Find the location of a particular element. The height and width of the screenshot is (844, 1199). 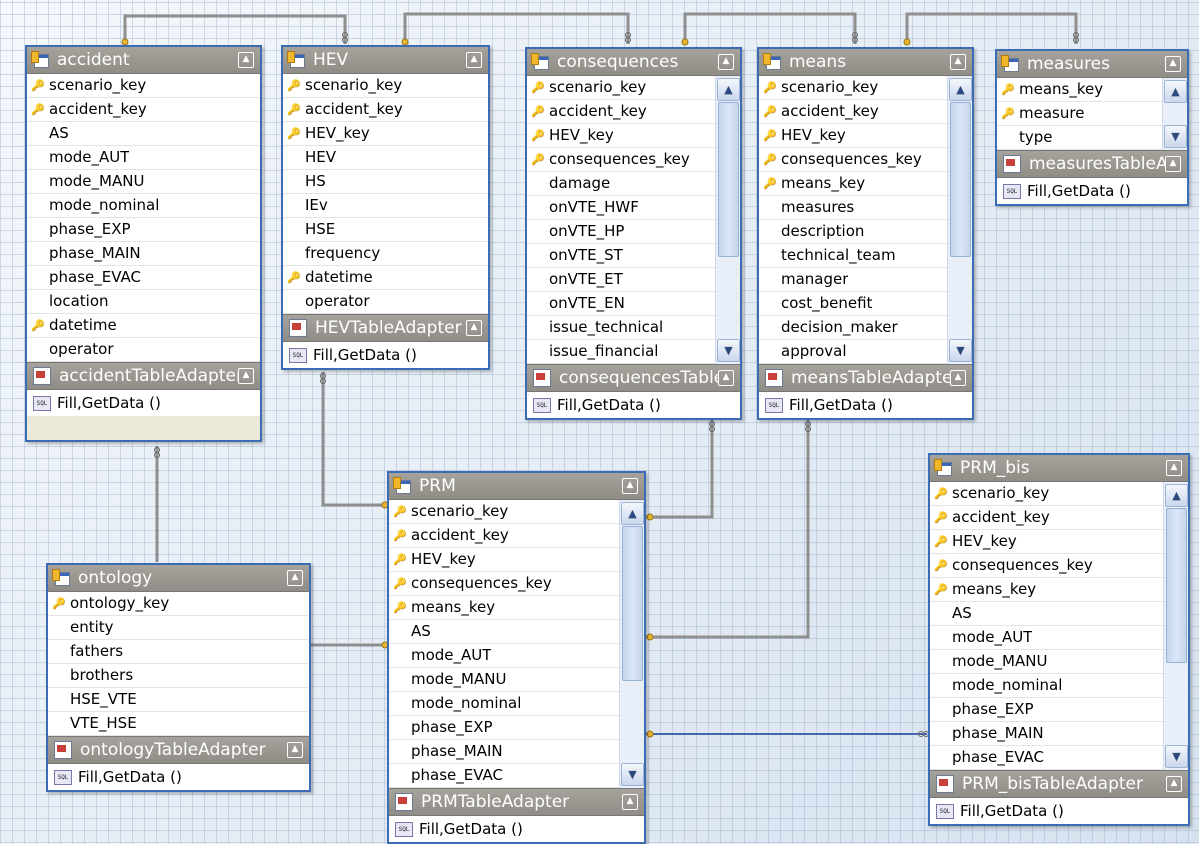

field-row: type is located at coordinates (1092, 138).